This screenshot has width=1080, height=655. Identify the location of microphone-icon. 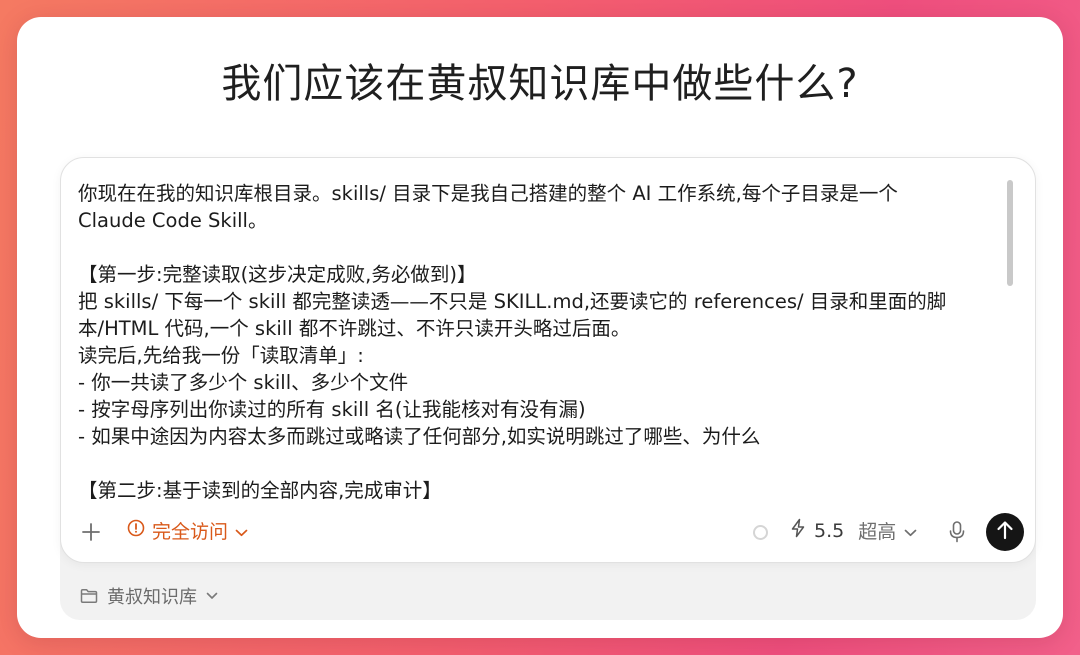
(957, 534).